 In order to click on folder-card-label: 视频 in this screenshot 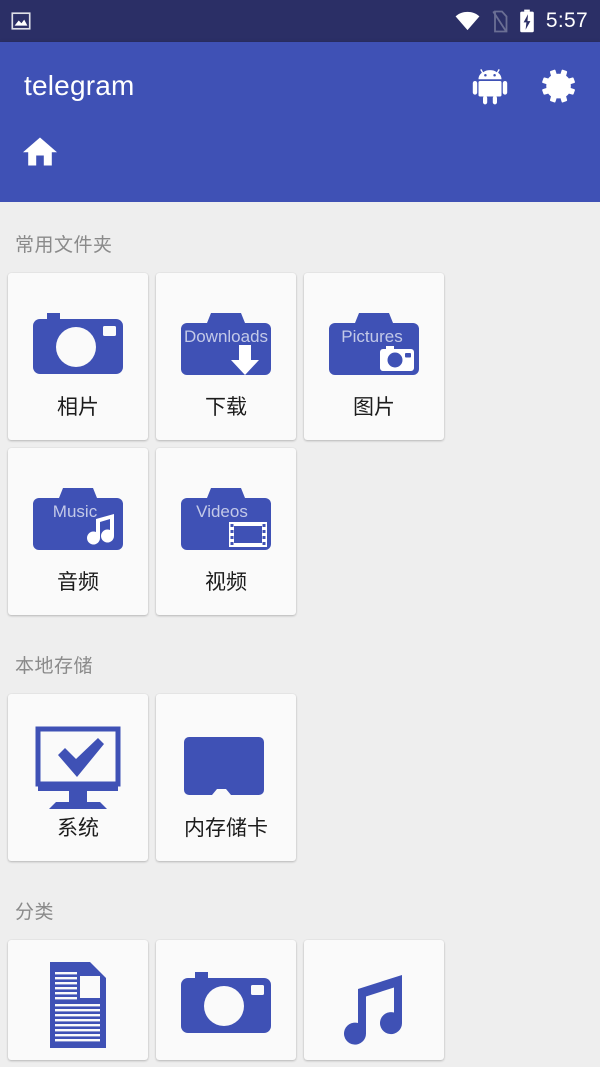, I will do `click(226, 582)`.